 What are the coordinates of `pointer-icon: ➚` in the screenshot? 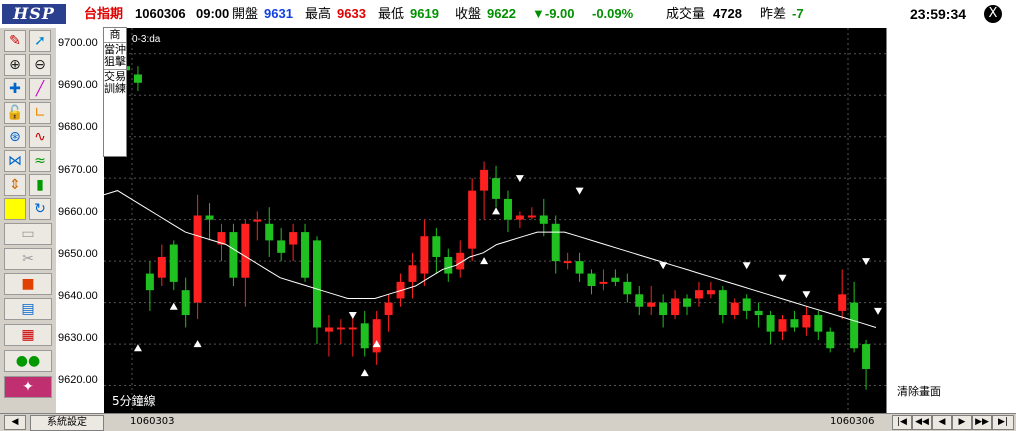 It's located at (40, 41).